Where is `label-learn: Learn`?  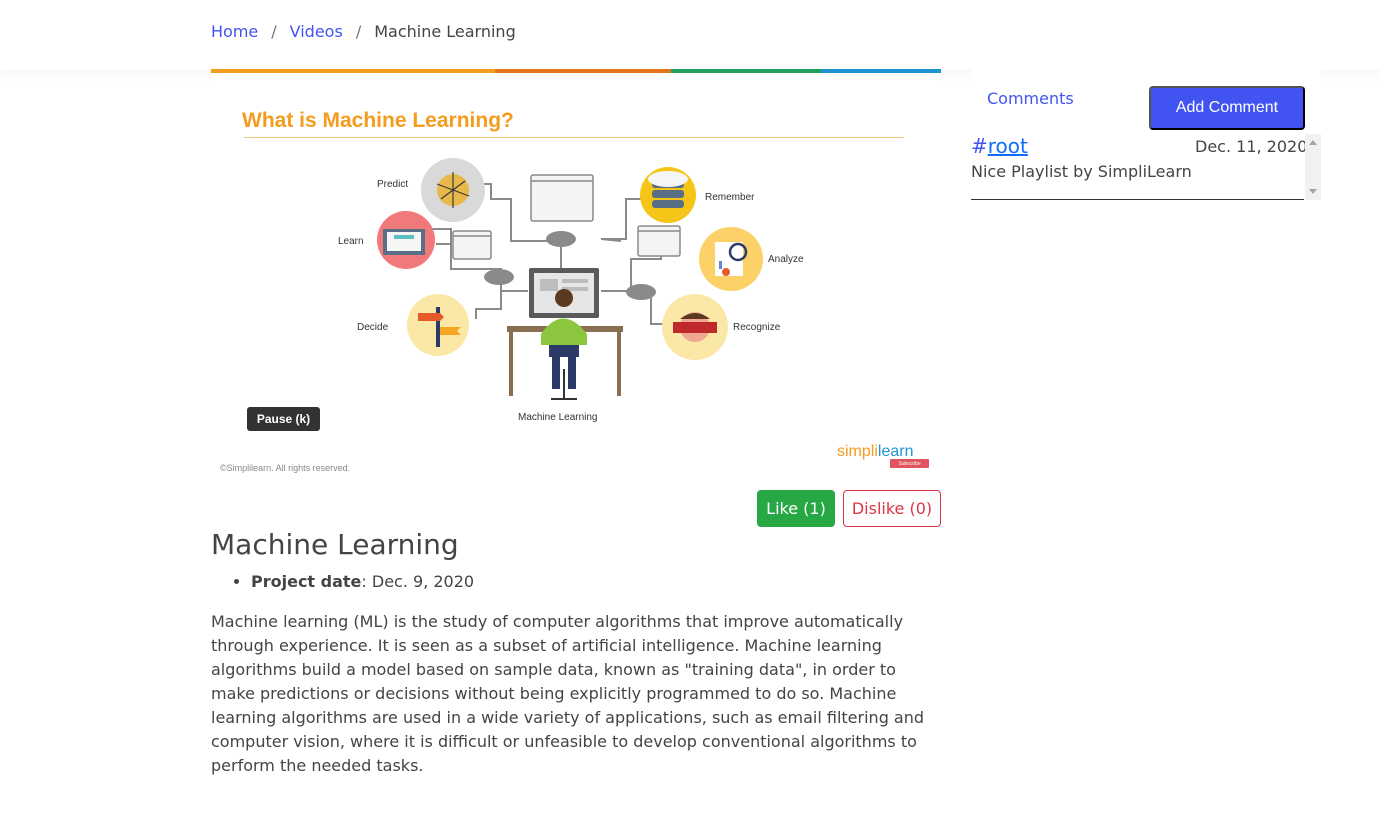 label-learn: Learn is located at coordinates (351, 241).